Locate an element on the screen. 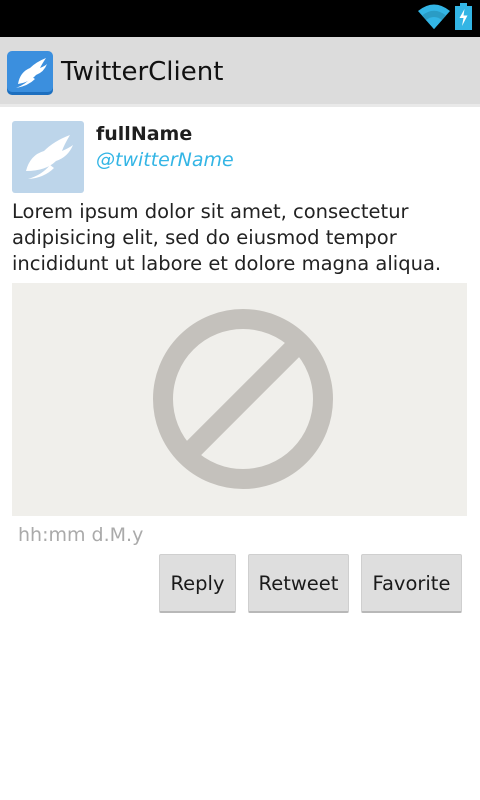 Image resolution: width=480 pixels, height=800 pixels. twitter-handle: @twitterName is located at coordinates (165, 160).